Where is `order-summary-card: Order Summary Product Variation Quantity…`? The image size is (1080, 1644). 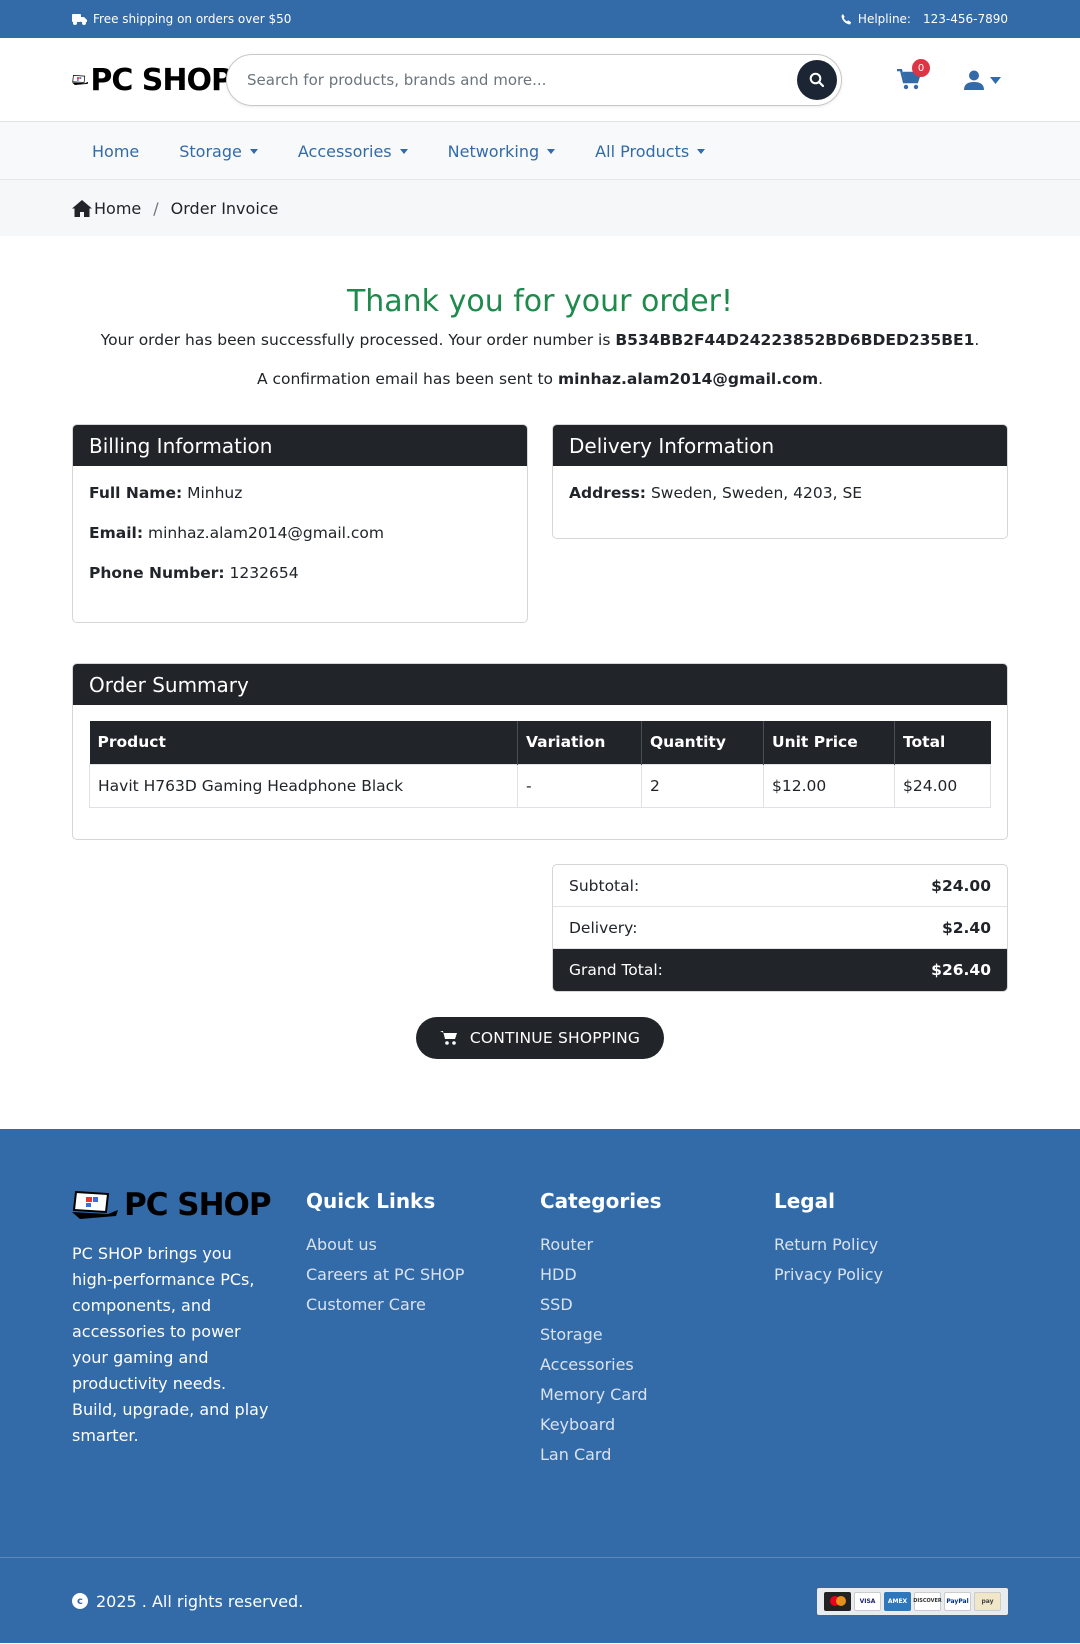 order-summary-card: Order Summary Product Variation Quantity… is located at coordinates (540, 751).